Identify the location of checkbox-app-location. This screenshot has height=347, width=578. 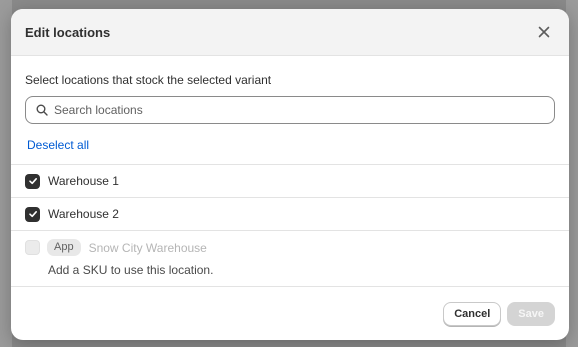
(32, 247).